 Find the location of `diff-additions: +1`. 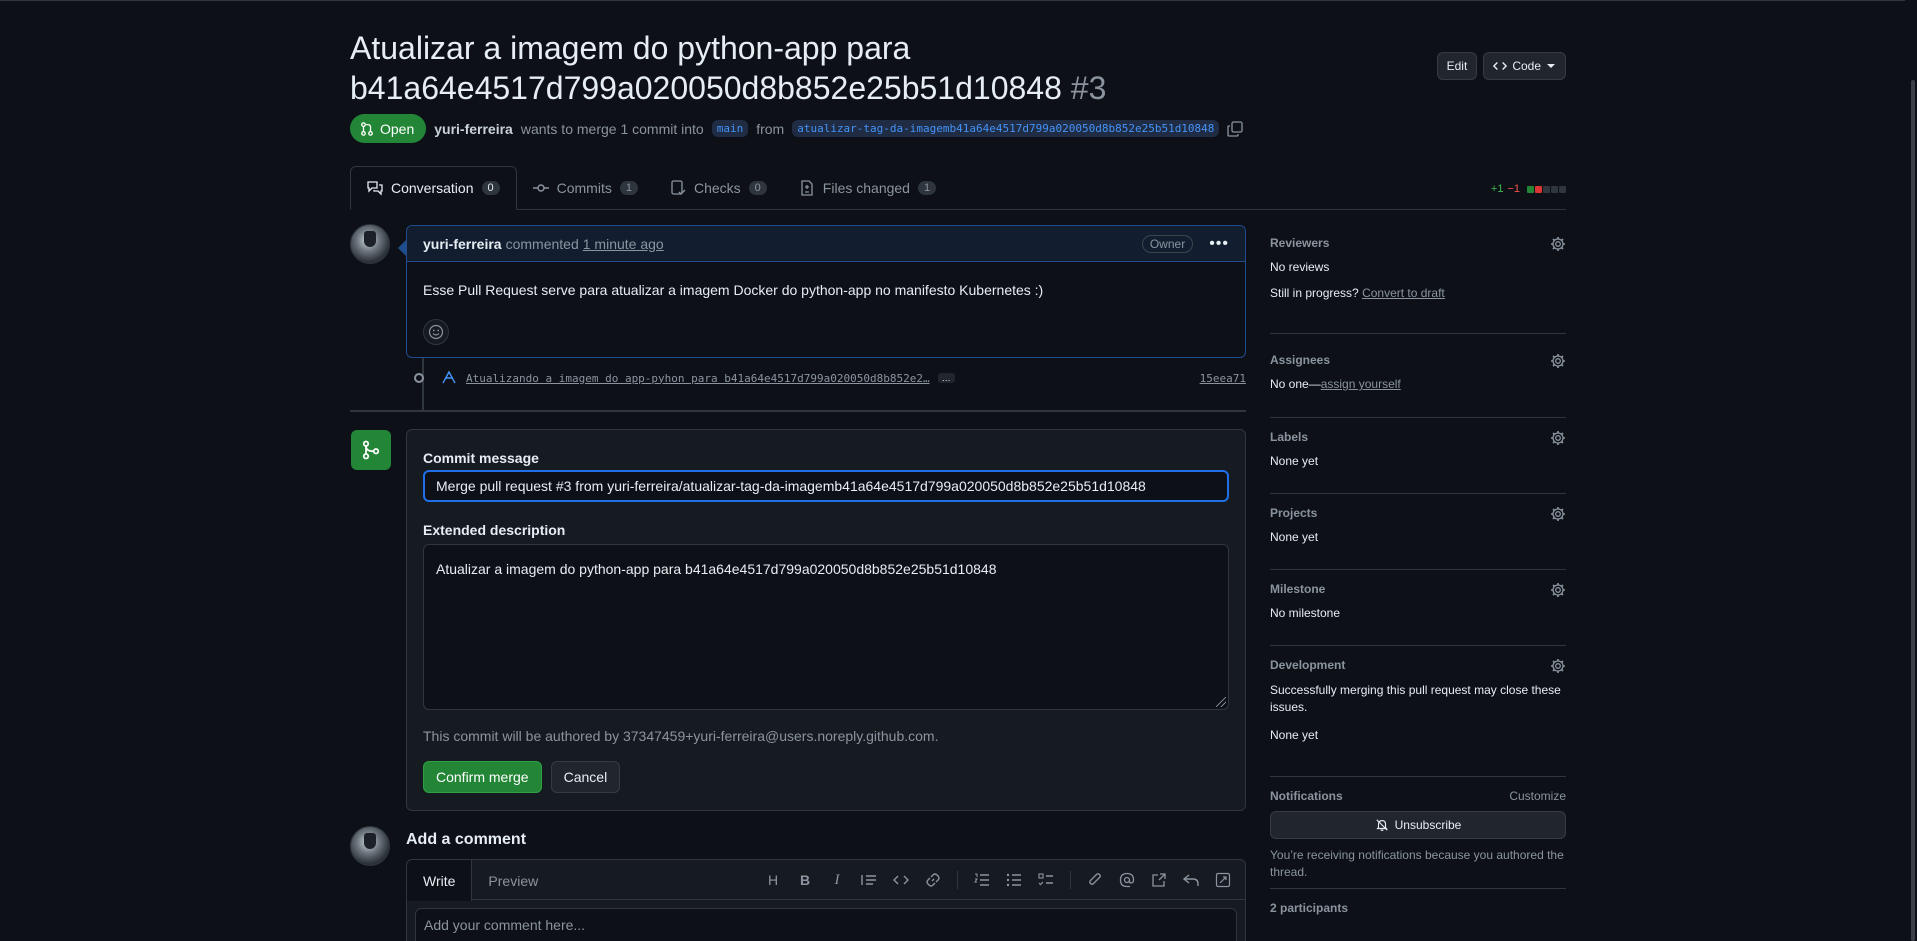

diff-additions: +1 is located at coordinates (1497, 189).